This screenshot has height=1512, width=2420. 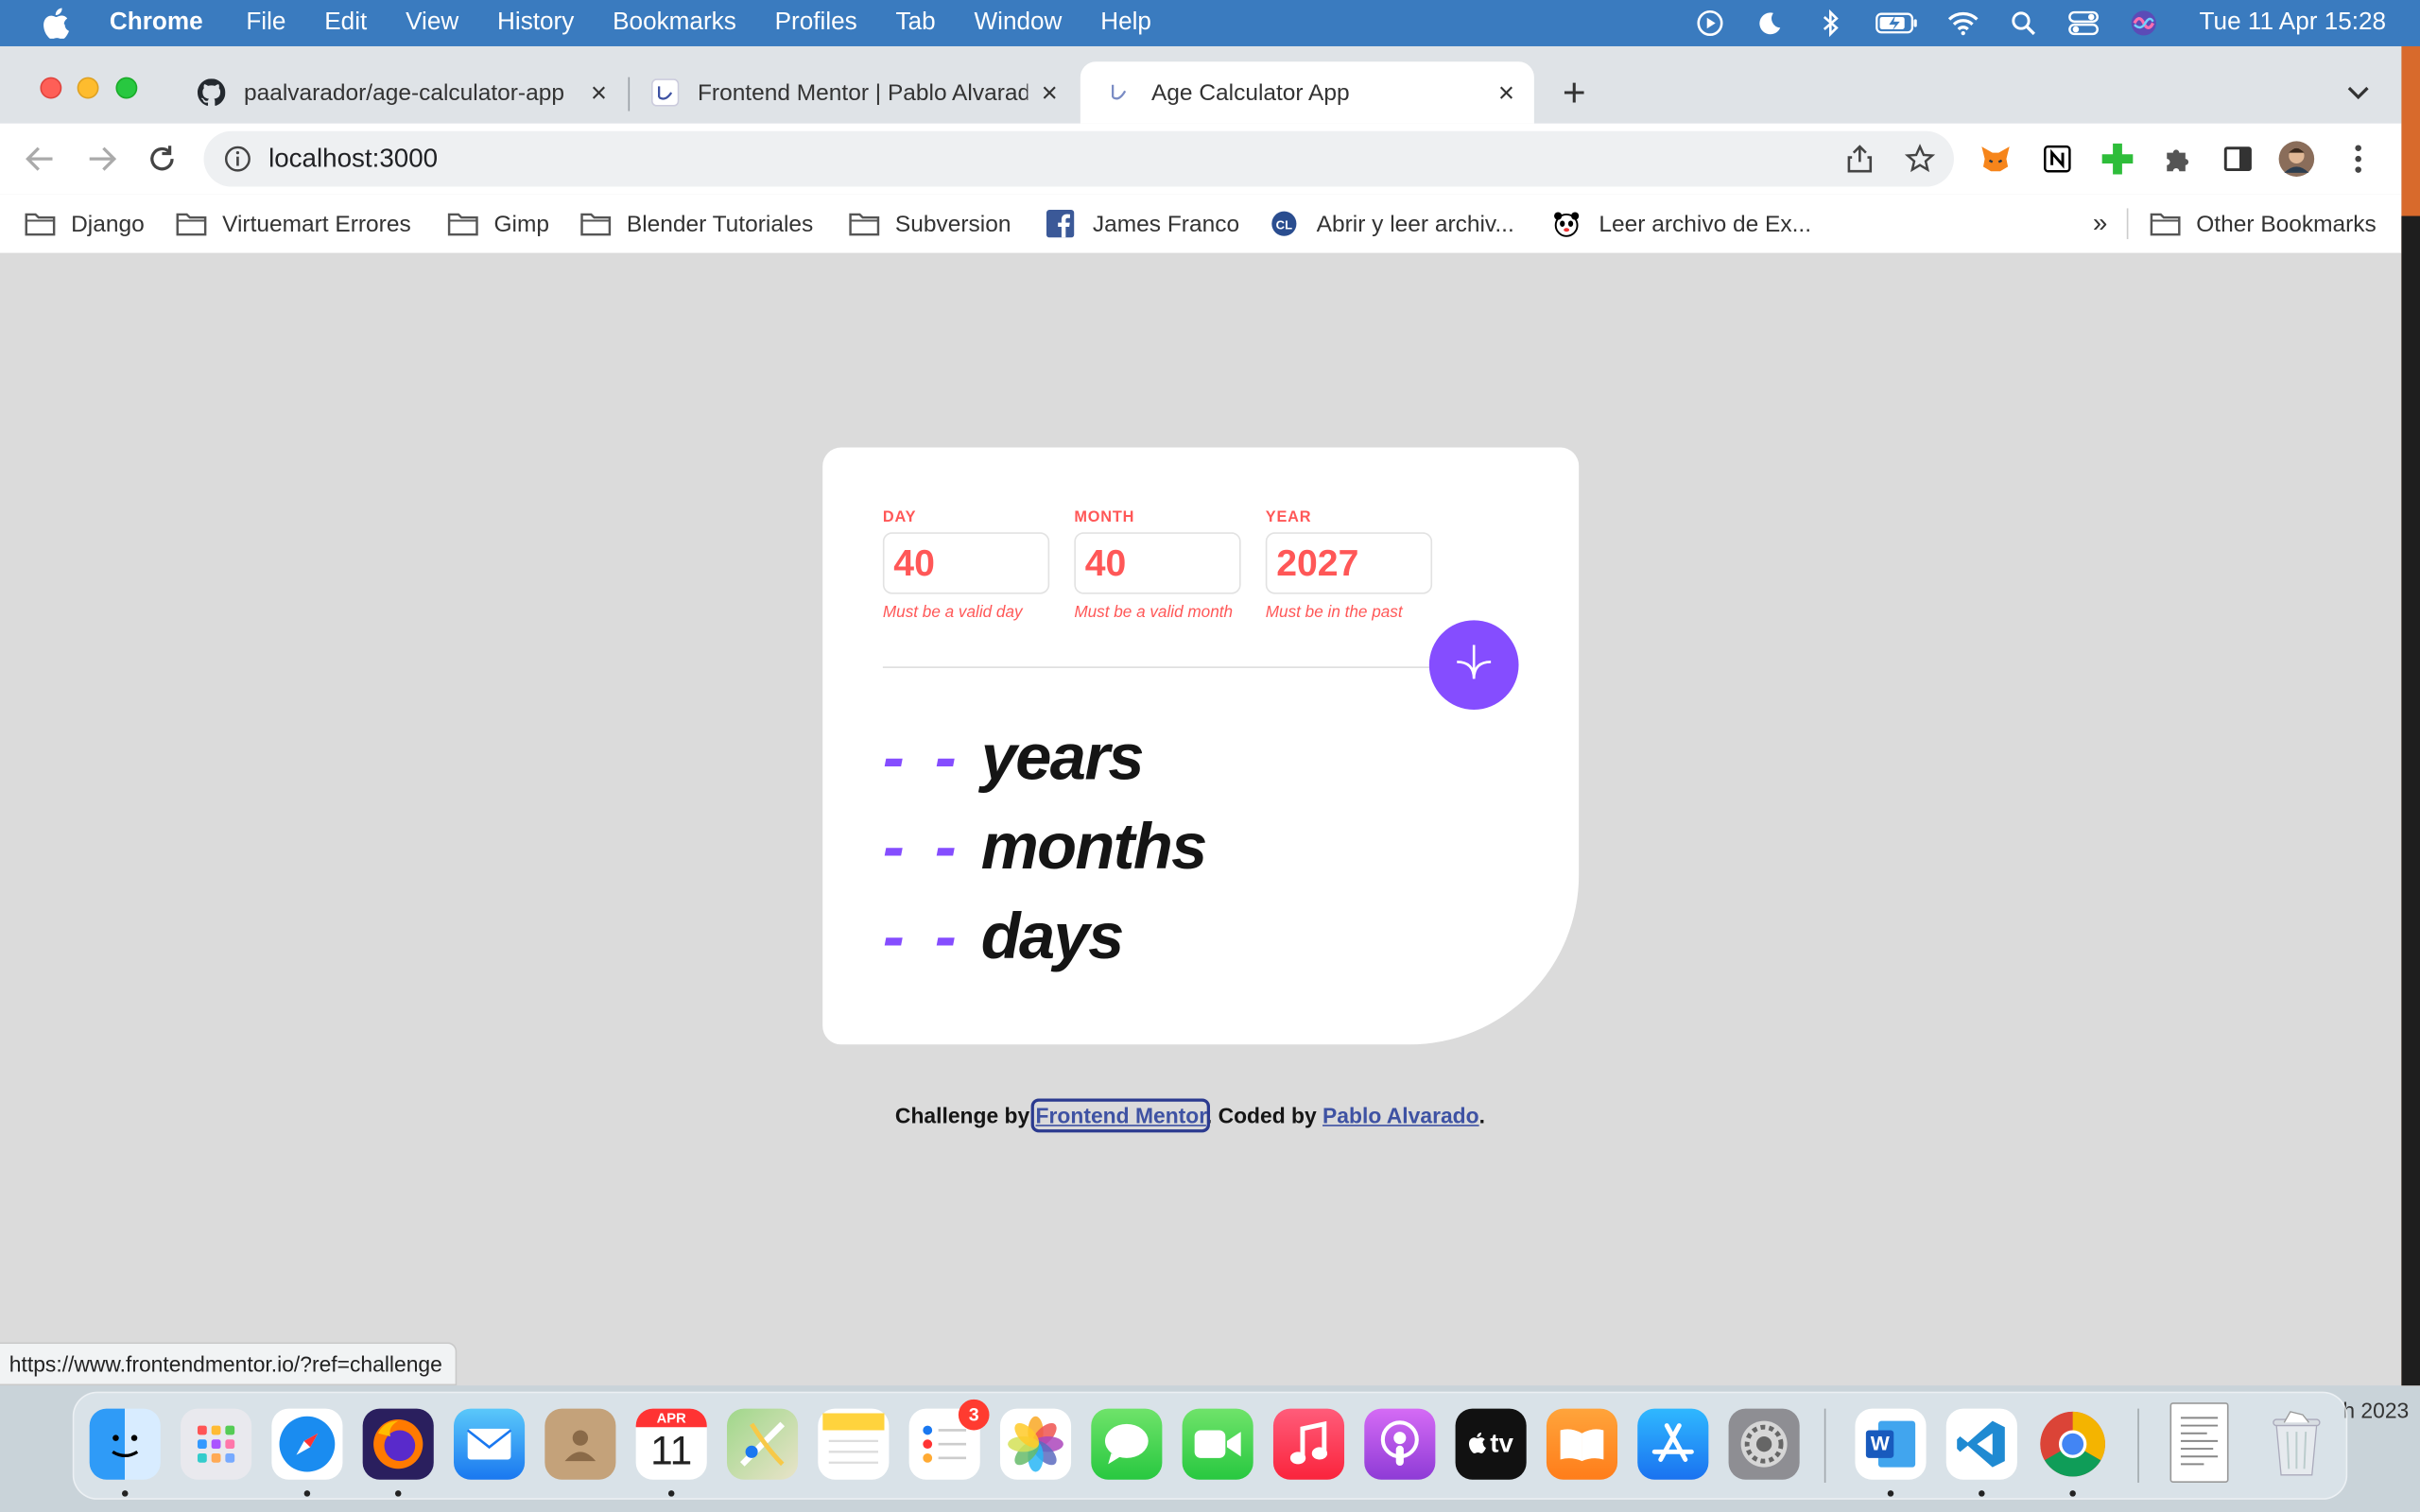 What do you see at coordinates (854, 92) in the screenshot?
I see `tab-frontend-mentor: Frontend Mentor | Pablo Alvarado ×` at bounding box center [854, 92].